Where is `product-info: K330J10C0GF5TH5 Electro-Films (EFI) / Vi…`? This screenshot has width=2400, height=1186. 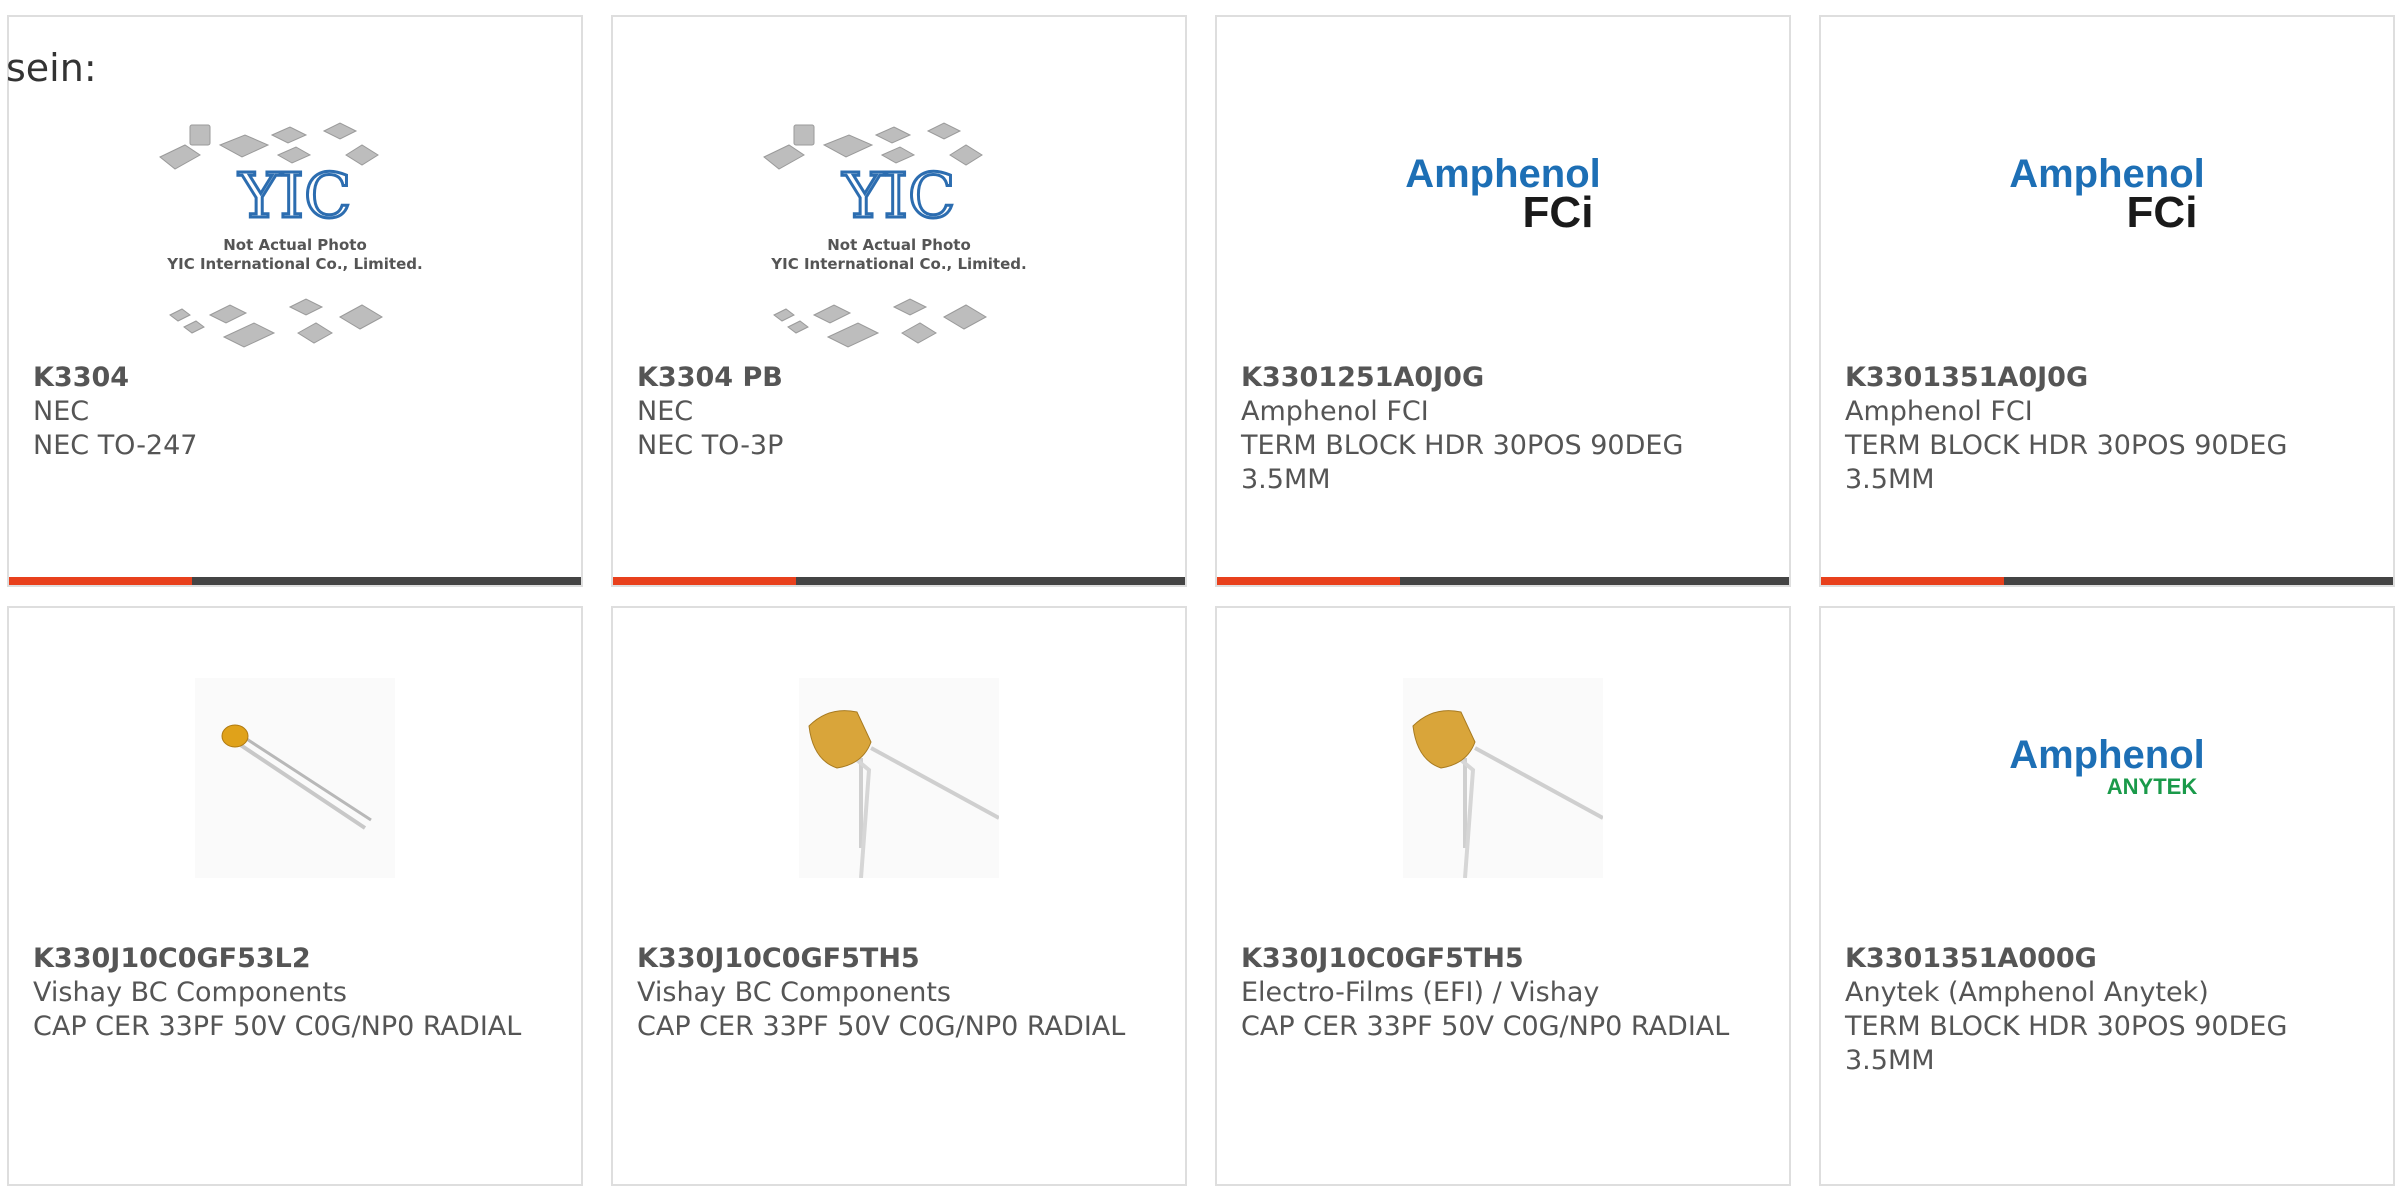 product-info: K330J10C0GF5TH5 Electro-Films (EFI) / Vi… is located at coordinates (1505, 993).